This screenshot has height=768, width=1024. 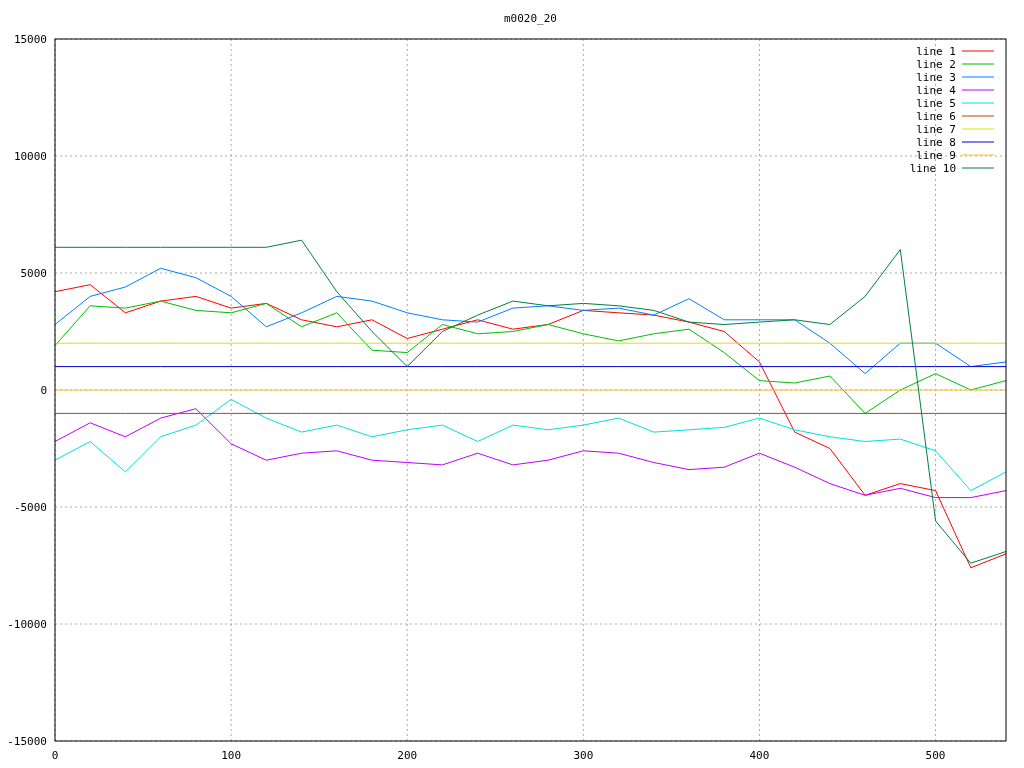 I want to click on x-tick-label: 200, so click(x=407, y=755).